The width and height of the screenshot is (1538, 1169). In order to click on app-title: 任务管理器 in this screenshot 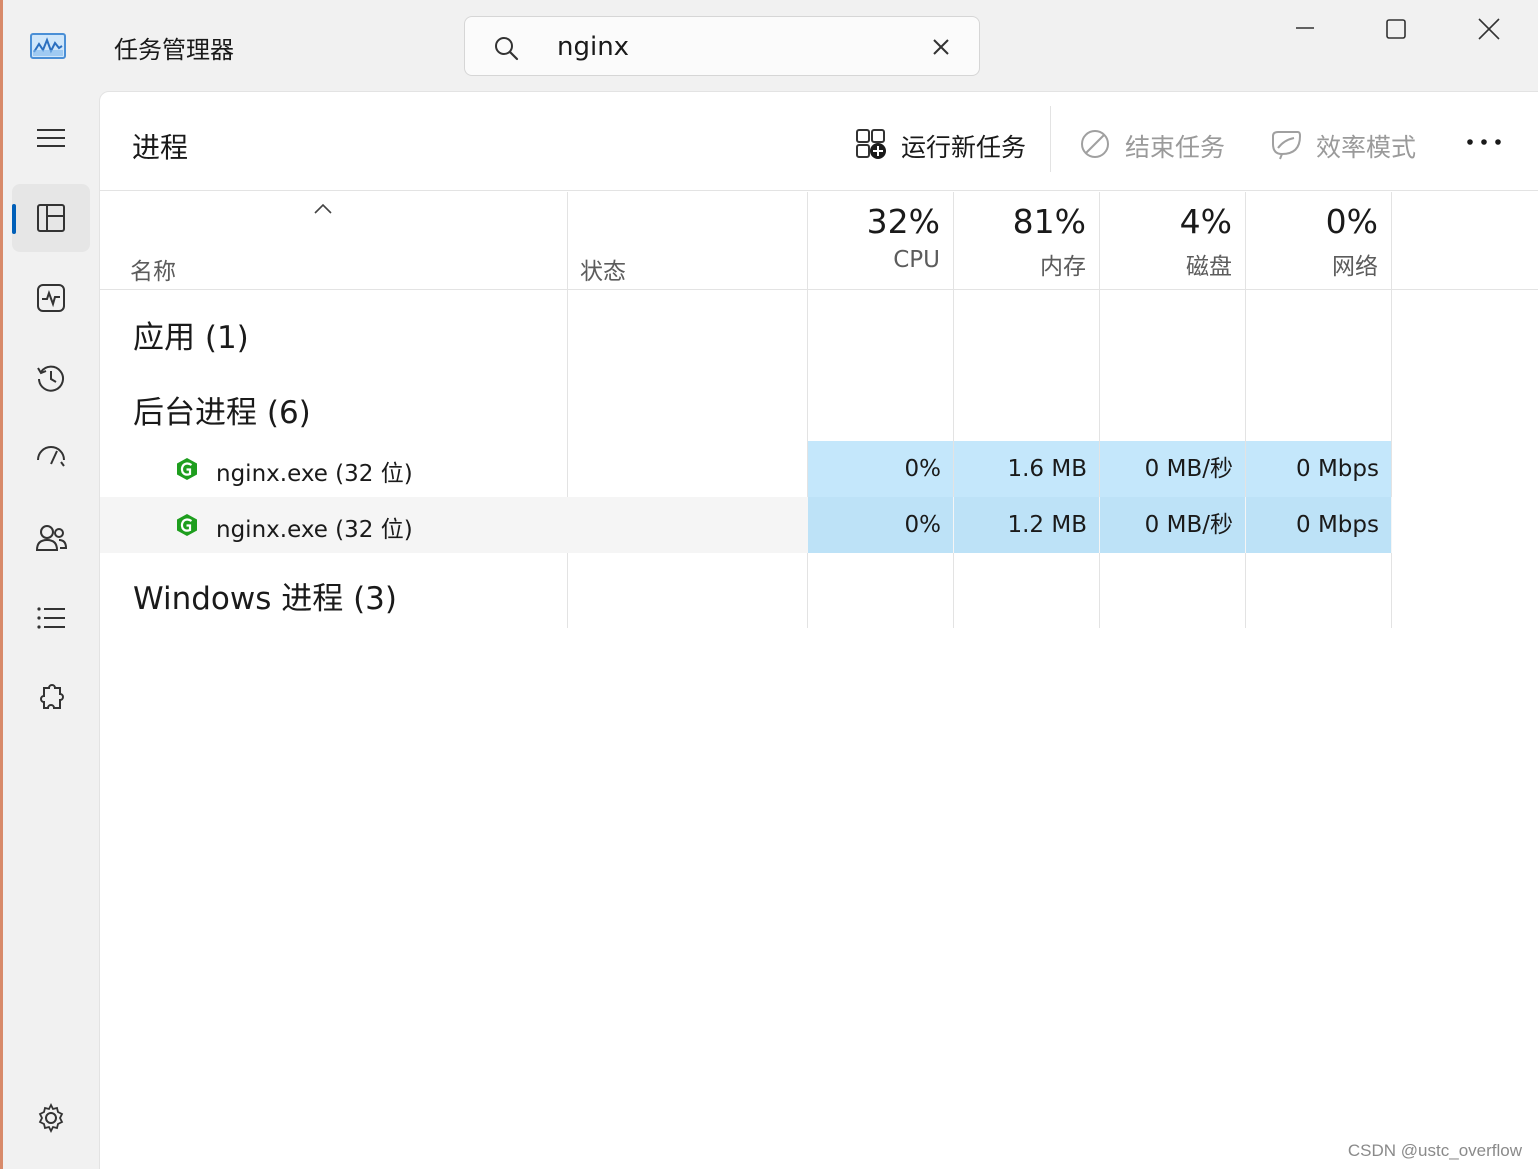, I will do `click(174, 50)`.